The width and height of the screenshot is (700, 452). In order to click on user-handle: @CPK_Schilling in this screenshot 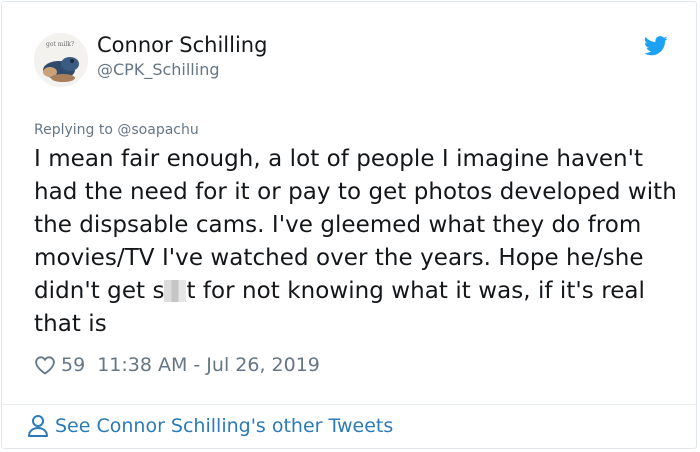, I will do `click(158, 69)`.